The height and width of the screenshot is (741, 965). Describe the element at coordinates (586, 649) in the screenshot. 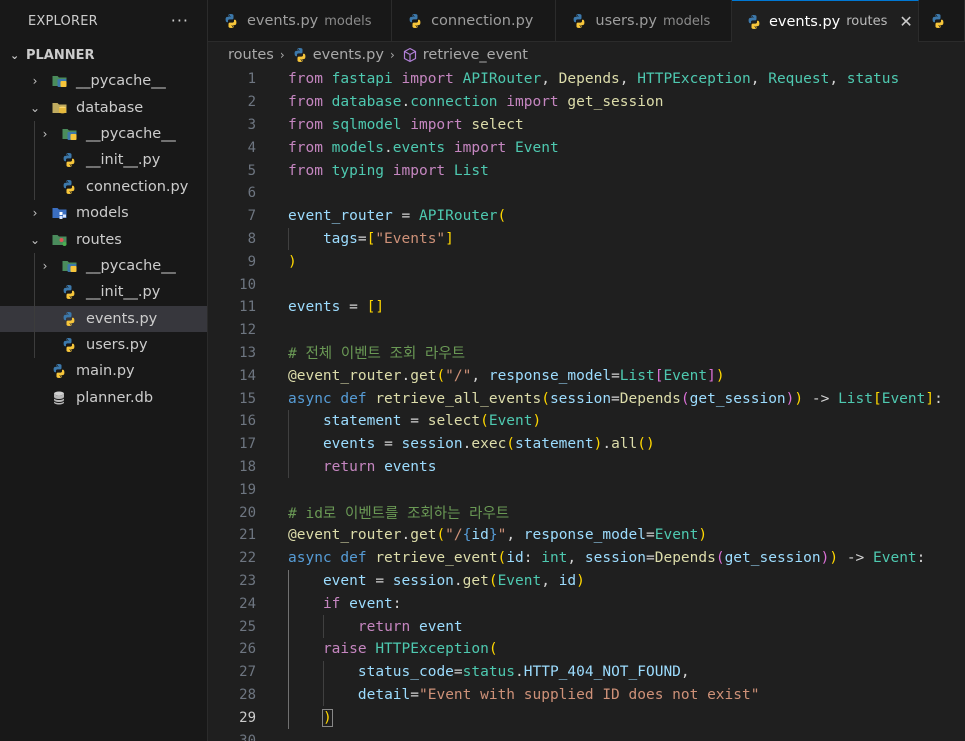

I see `code-line: 26 raise HTTPException(` at that location.